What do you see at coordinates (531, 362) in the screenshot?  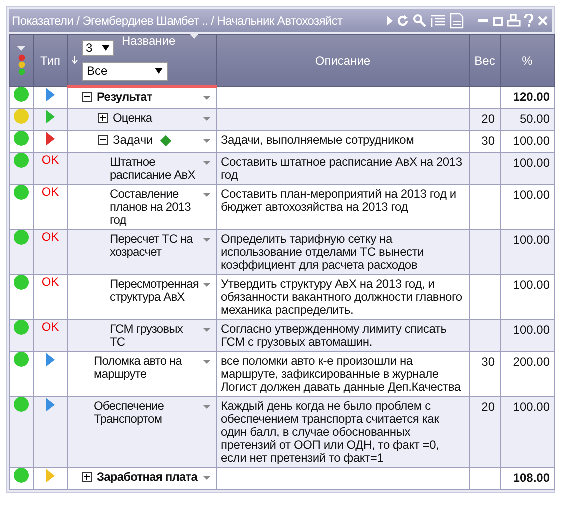 I see `percent-value: 200.00` at bounding box center [531, 362].